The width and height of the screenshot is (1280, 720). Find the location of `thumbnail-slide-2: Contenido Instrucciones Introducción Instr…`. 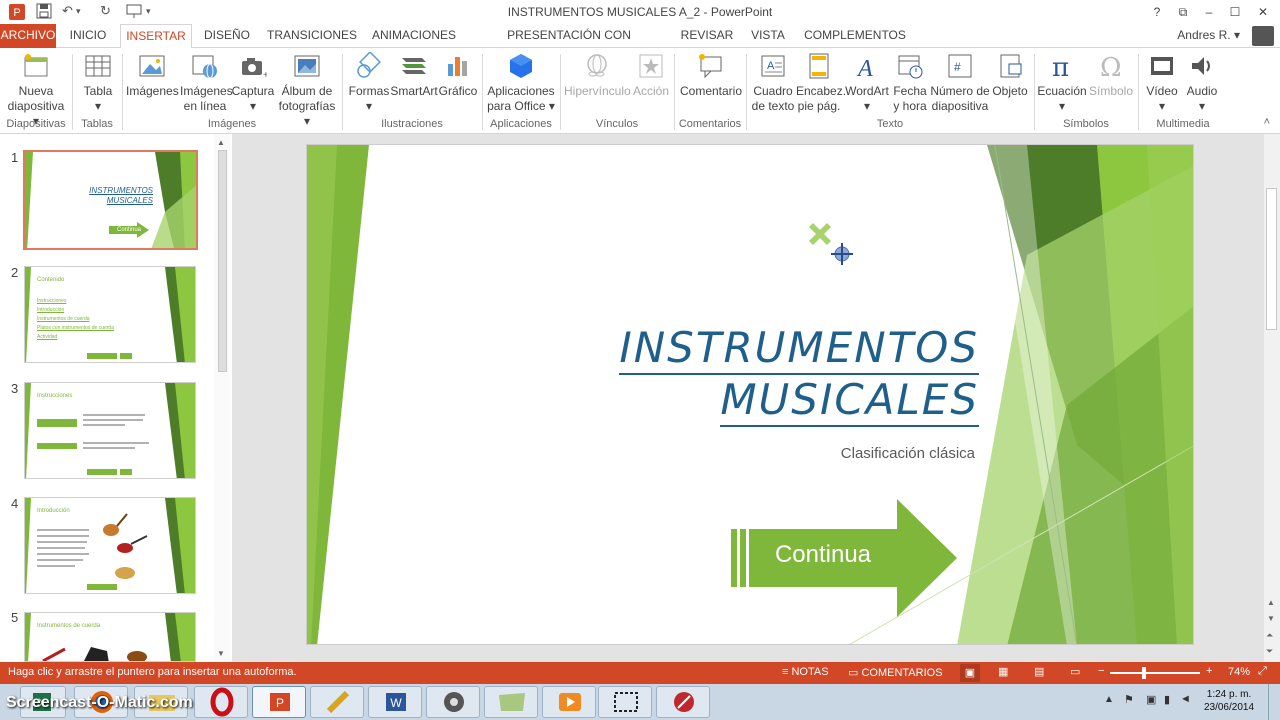

thumbnail-slide-2: Contenido Instrucciones Introducción Instr… is located at coordinates (110, 314).